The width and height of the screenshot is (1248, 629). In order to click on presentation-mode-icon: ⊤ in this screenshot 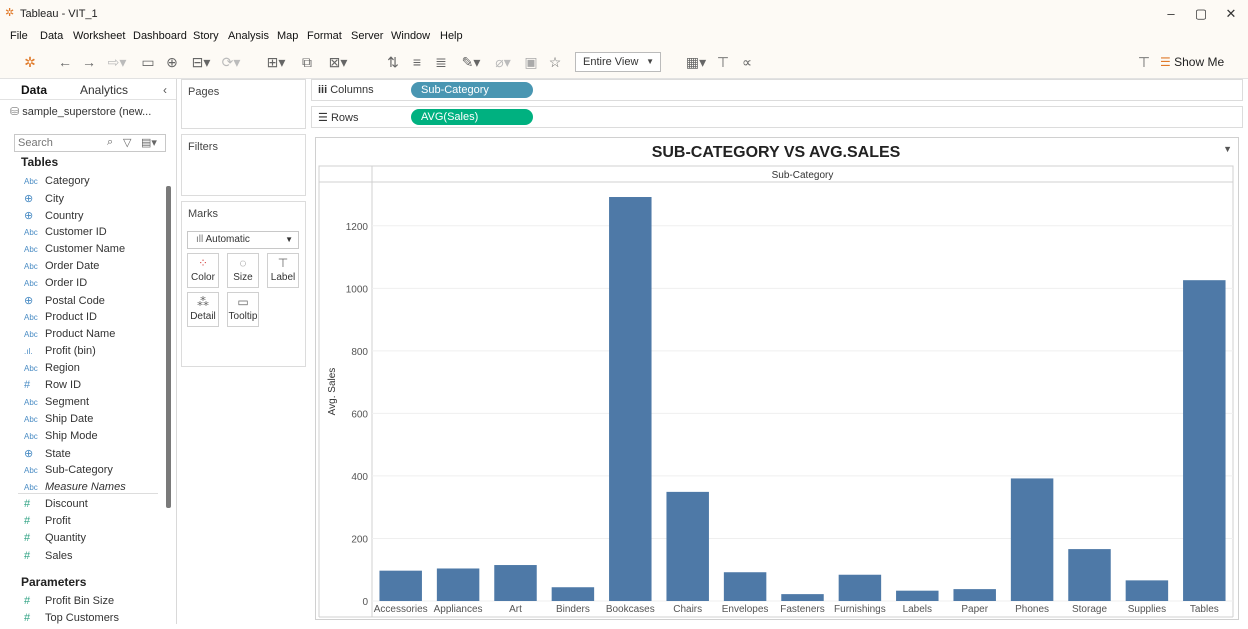, I will do `click(723, 62)`.